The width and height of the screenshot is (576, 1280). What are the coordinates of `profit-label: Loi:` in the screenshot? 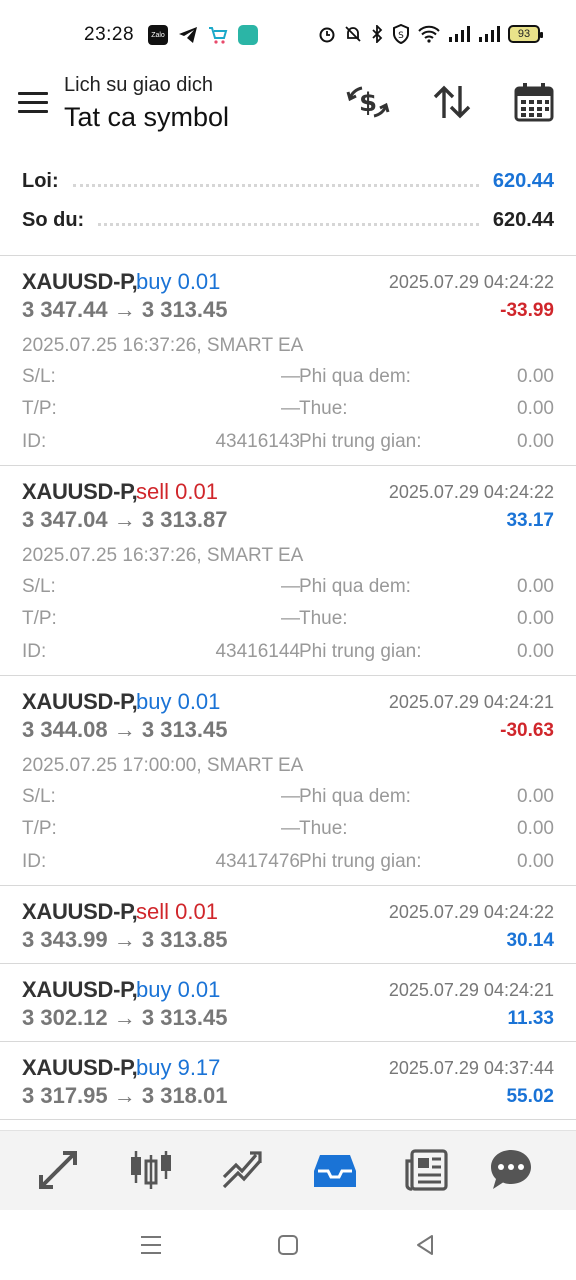 It's located at (40, 180).